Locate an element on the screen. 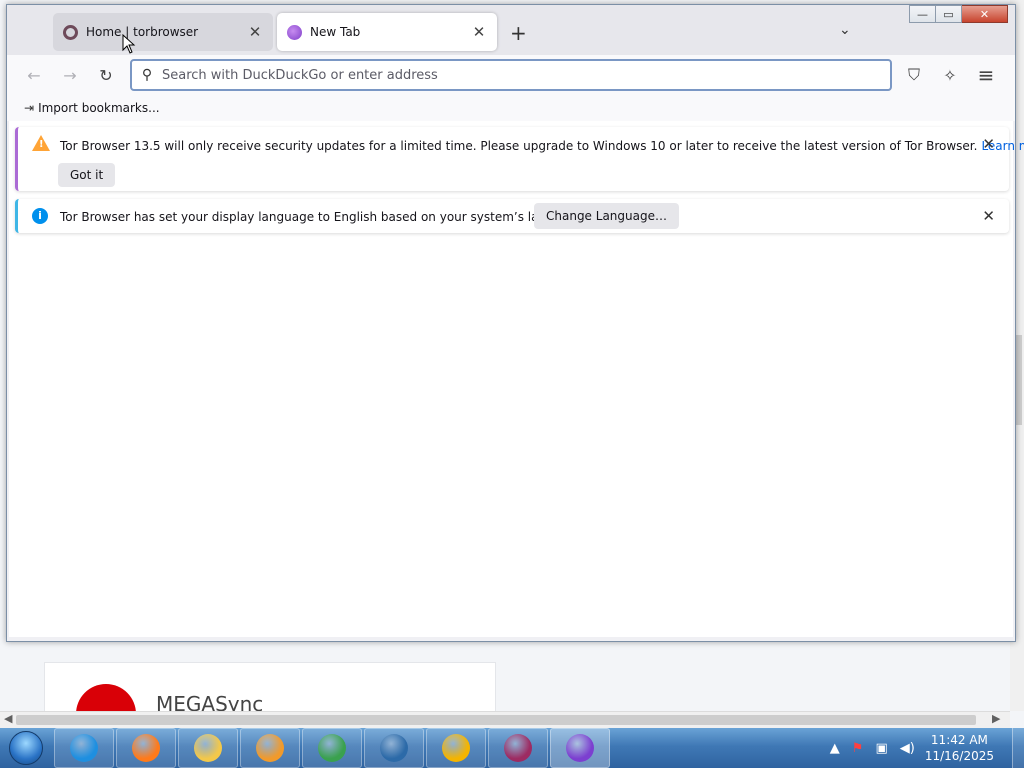 Image resolution: width=1024 pixels, height=768 pixels. winrar-icon is located at coordinates (518, 748).